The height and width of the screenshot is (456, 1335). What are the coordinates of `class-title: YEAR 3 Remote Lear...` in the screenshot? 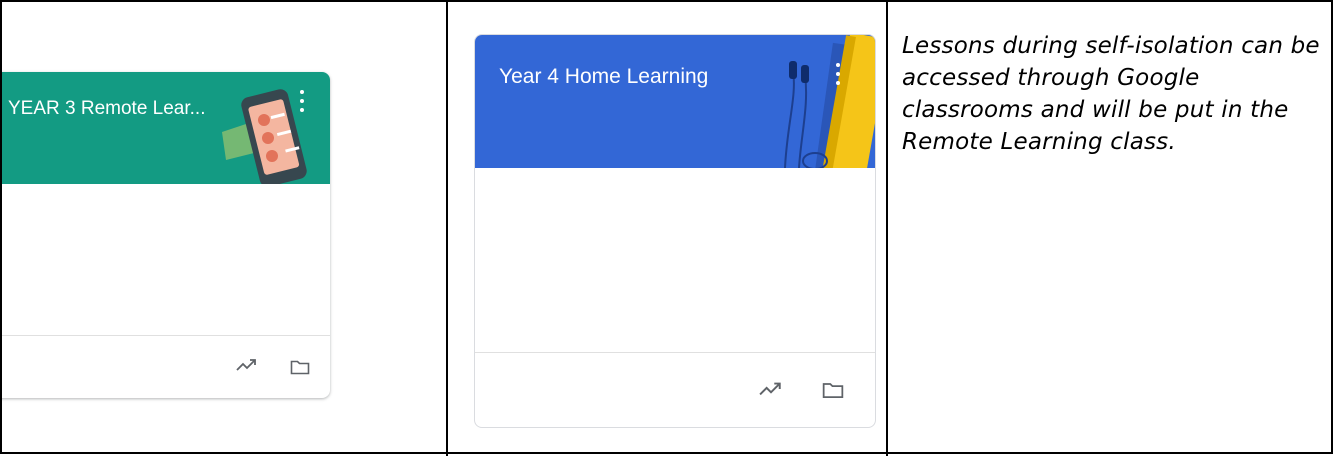 It's located at (113, 109).